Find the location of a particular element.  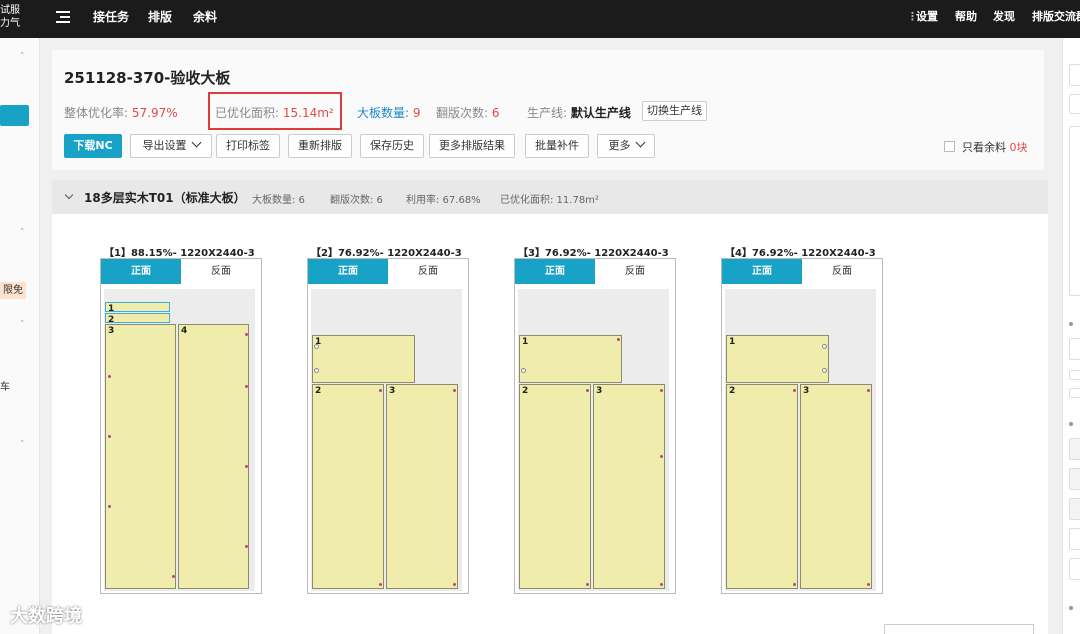

save-history-button: 保存历史 is located at coordinates (392, 146).